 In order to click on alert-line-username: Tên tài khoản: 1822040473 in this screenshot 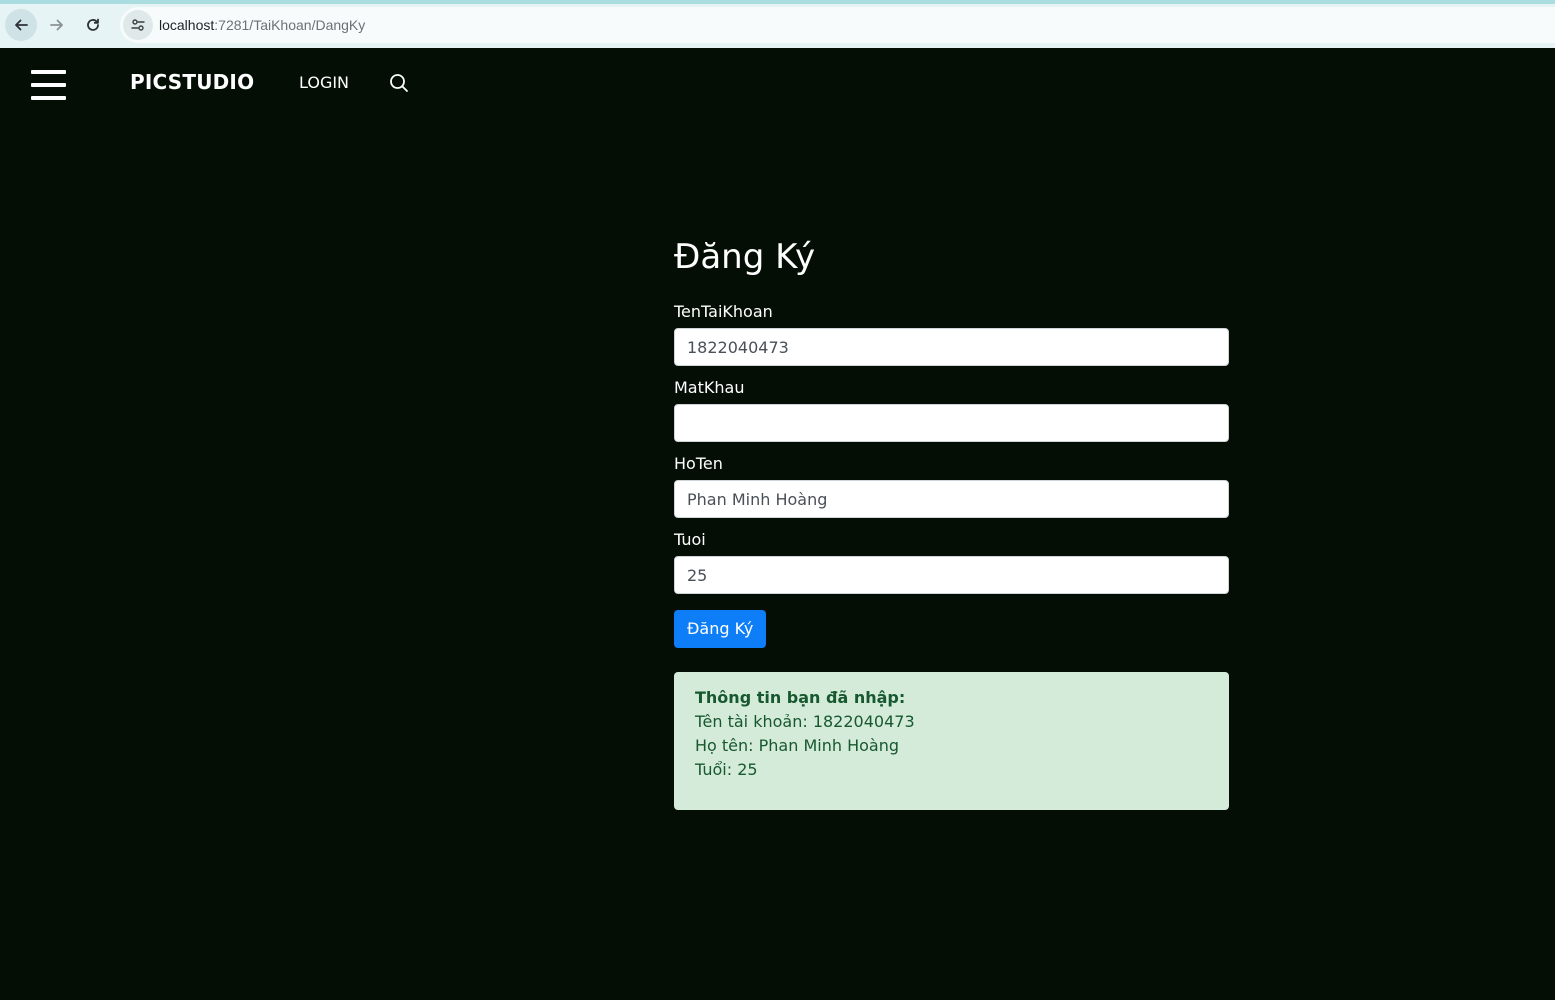, I will do `click(805, 721)`.